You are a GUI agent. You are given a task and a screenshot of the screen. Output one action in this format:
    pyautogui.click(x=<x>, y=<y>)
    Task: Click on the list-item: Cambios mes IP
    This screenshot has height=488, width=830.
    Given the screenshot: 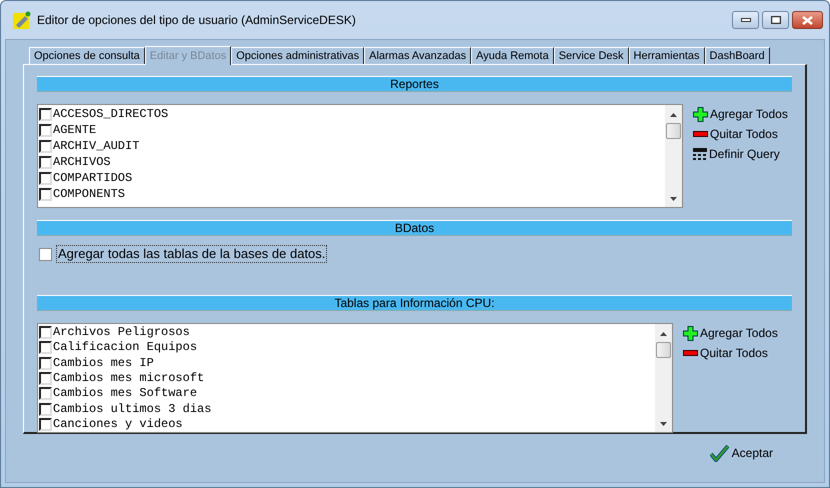 What is the action you would take?
    pyautogui.click(x=103, y=363)
    